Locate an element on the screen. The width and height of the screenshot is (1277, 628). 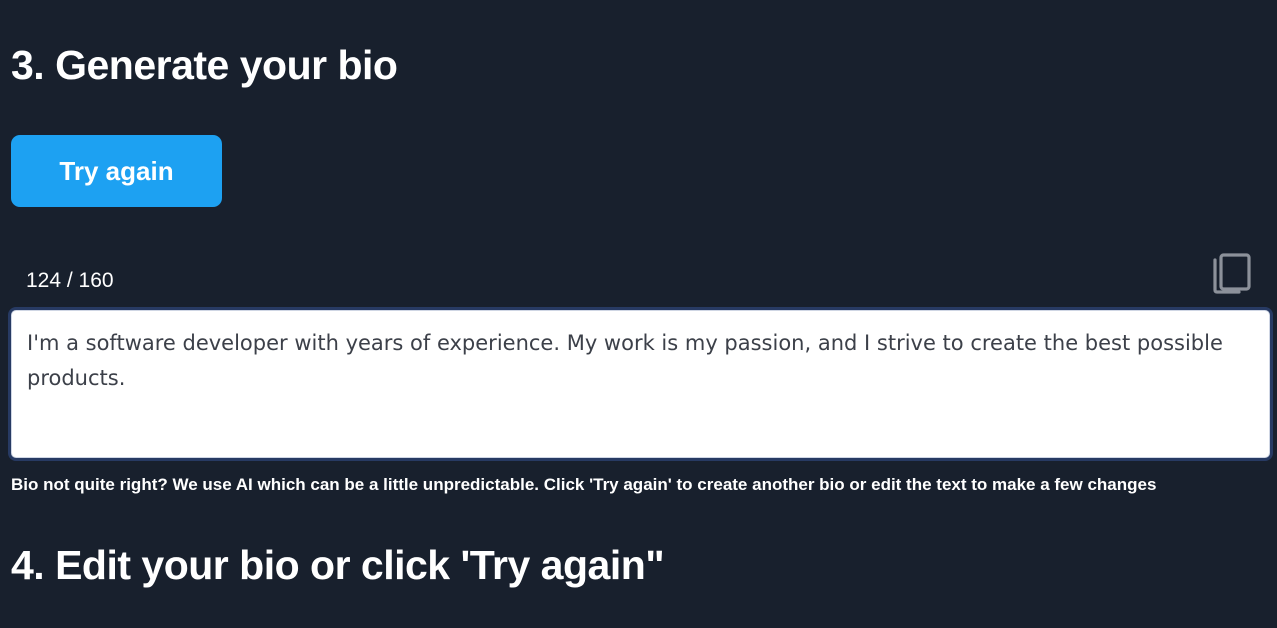
section-3-heading: 3. Generate your bio is located at coordinates (204, 65).